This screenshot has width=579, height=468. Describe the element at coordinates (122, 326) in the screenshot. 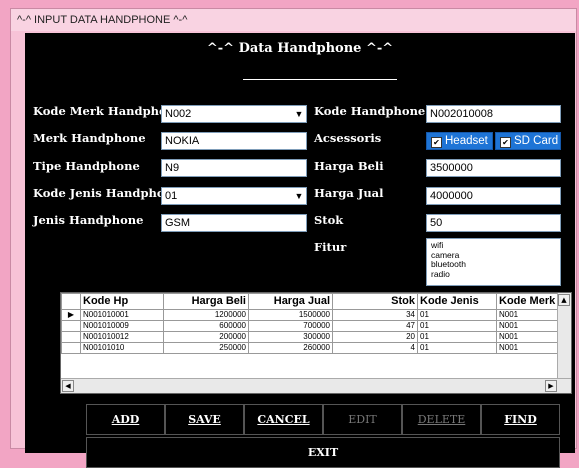

I see `table-cell: N001010009` at that location.